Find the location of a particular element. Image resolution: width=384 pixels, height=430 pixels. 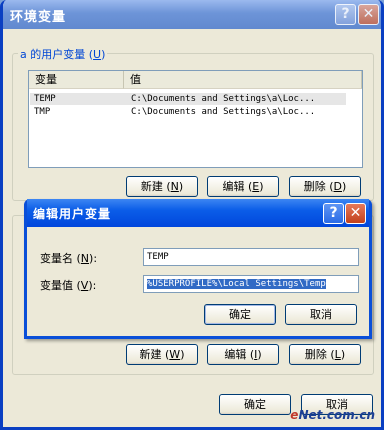

variable-value-field: %USERPROFILE%\Local Settings\Temp is located at coordinates (251, 284).